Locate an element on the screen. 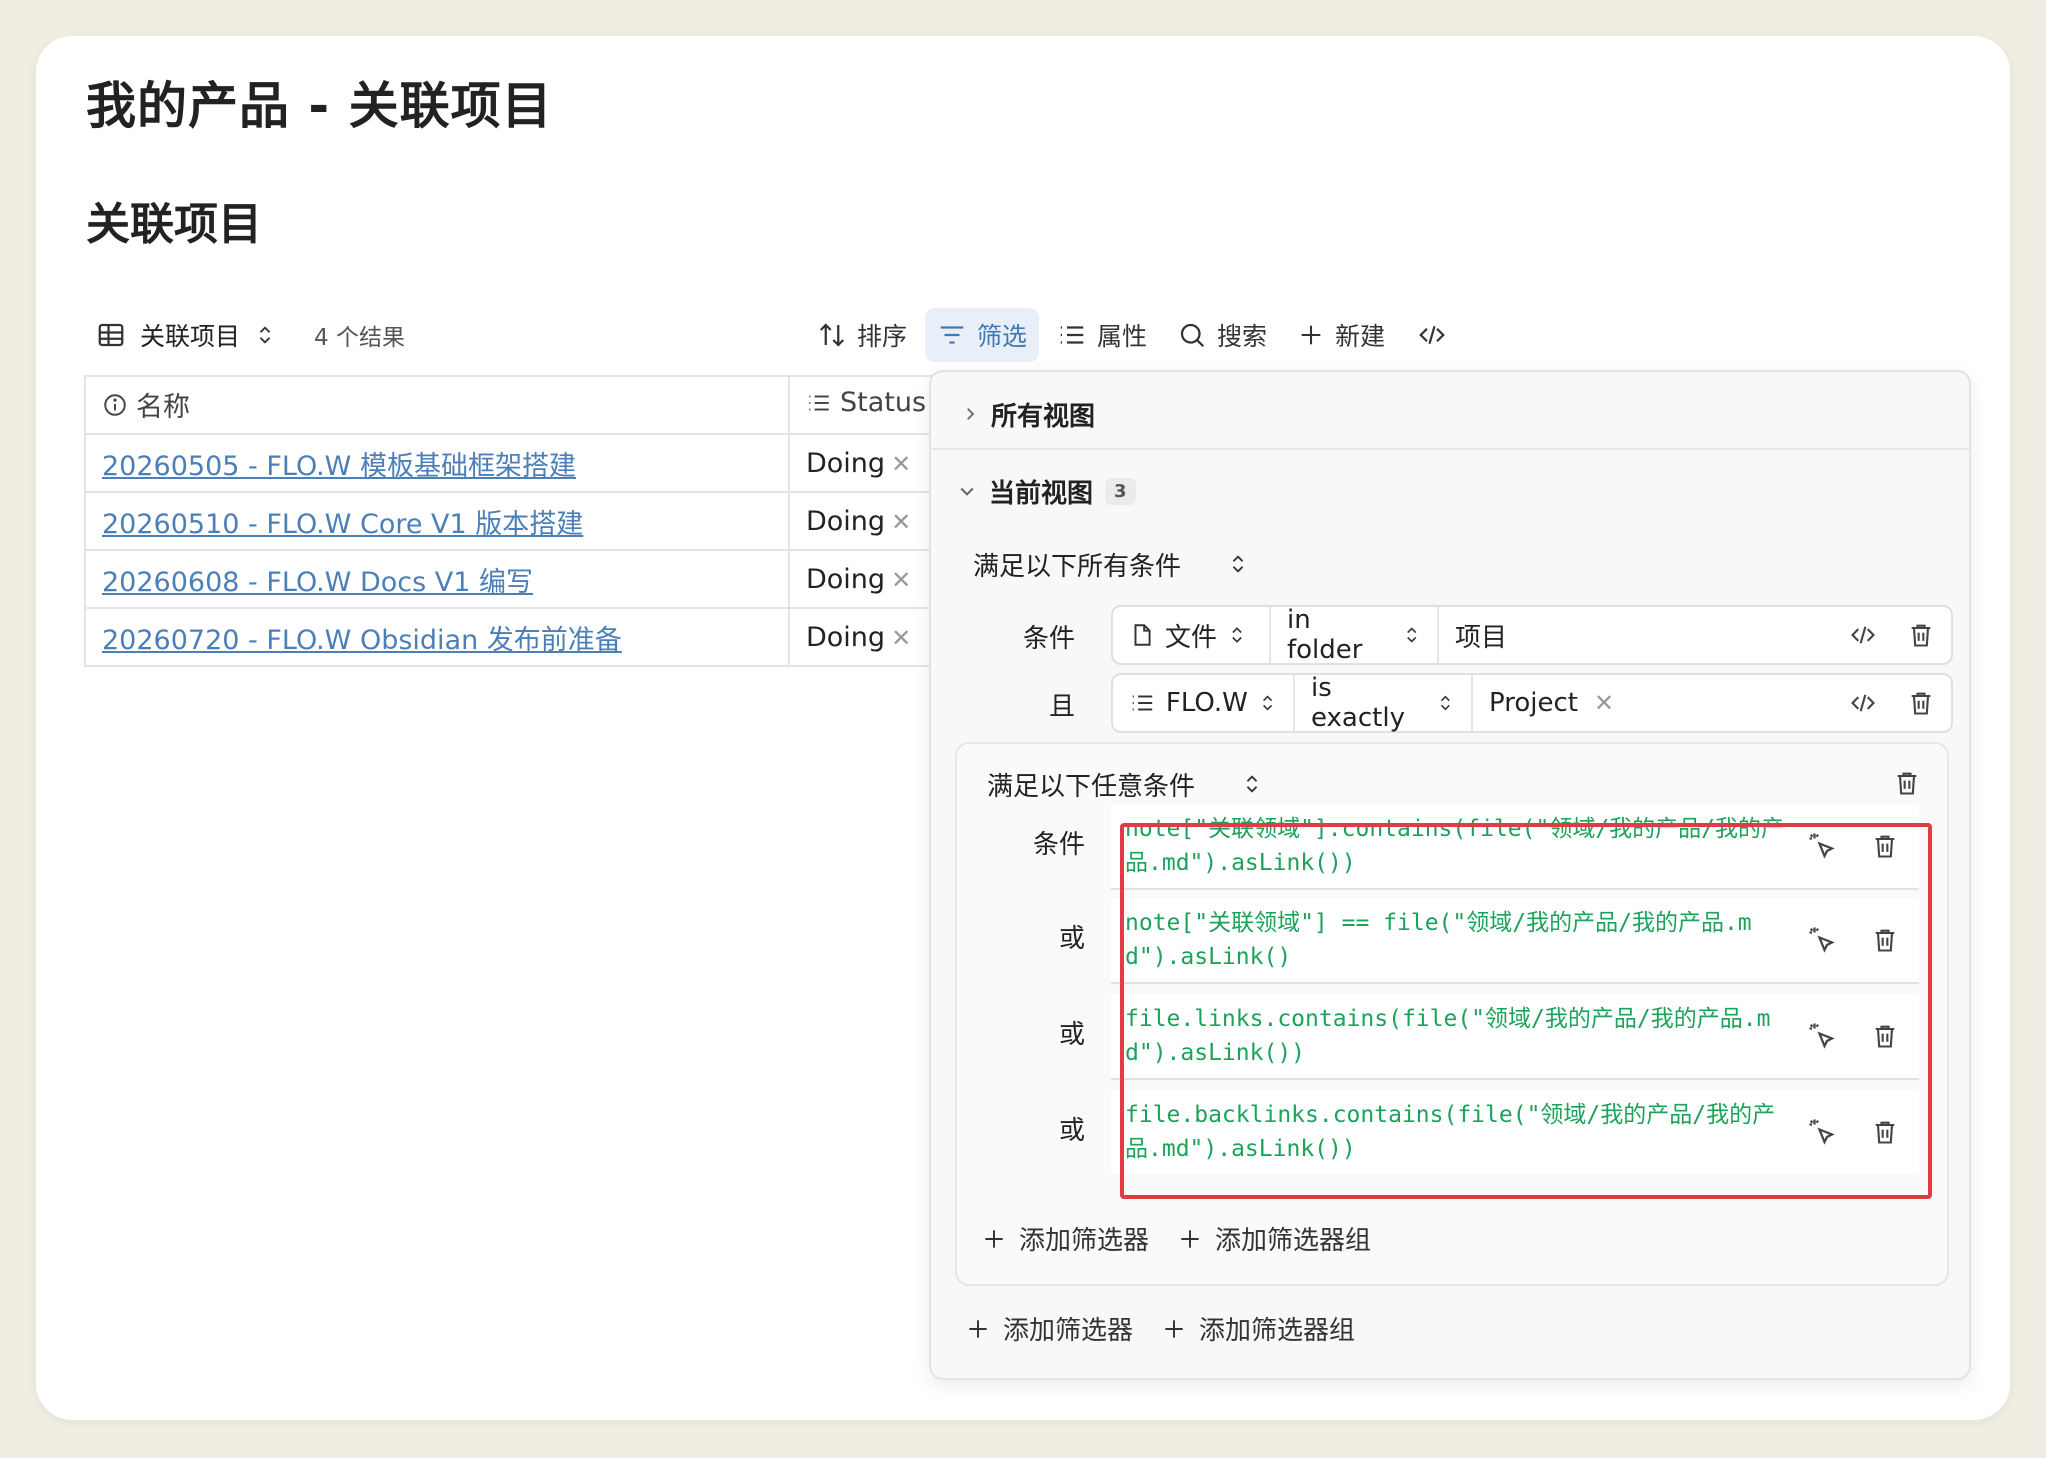 The height and width of the screenshot is (1458, 2046). table-row: 20260505 - FLO.W 模板基础框架搭建 Doing ✕ is located at coordinates (529, 463).